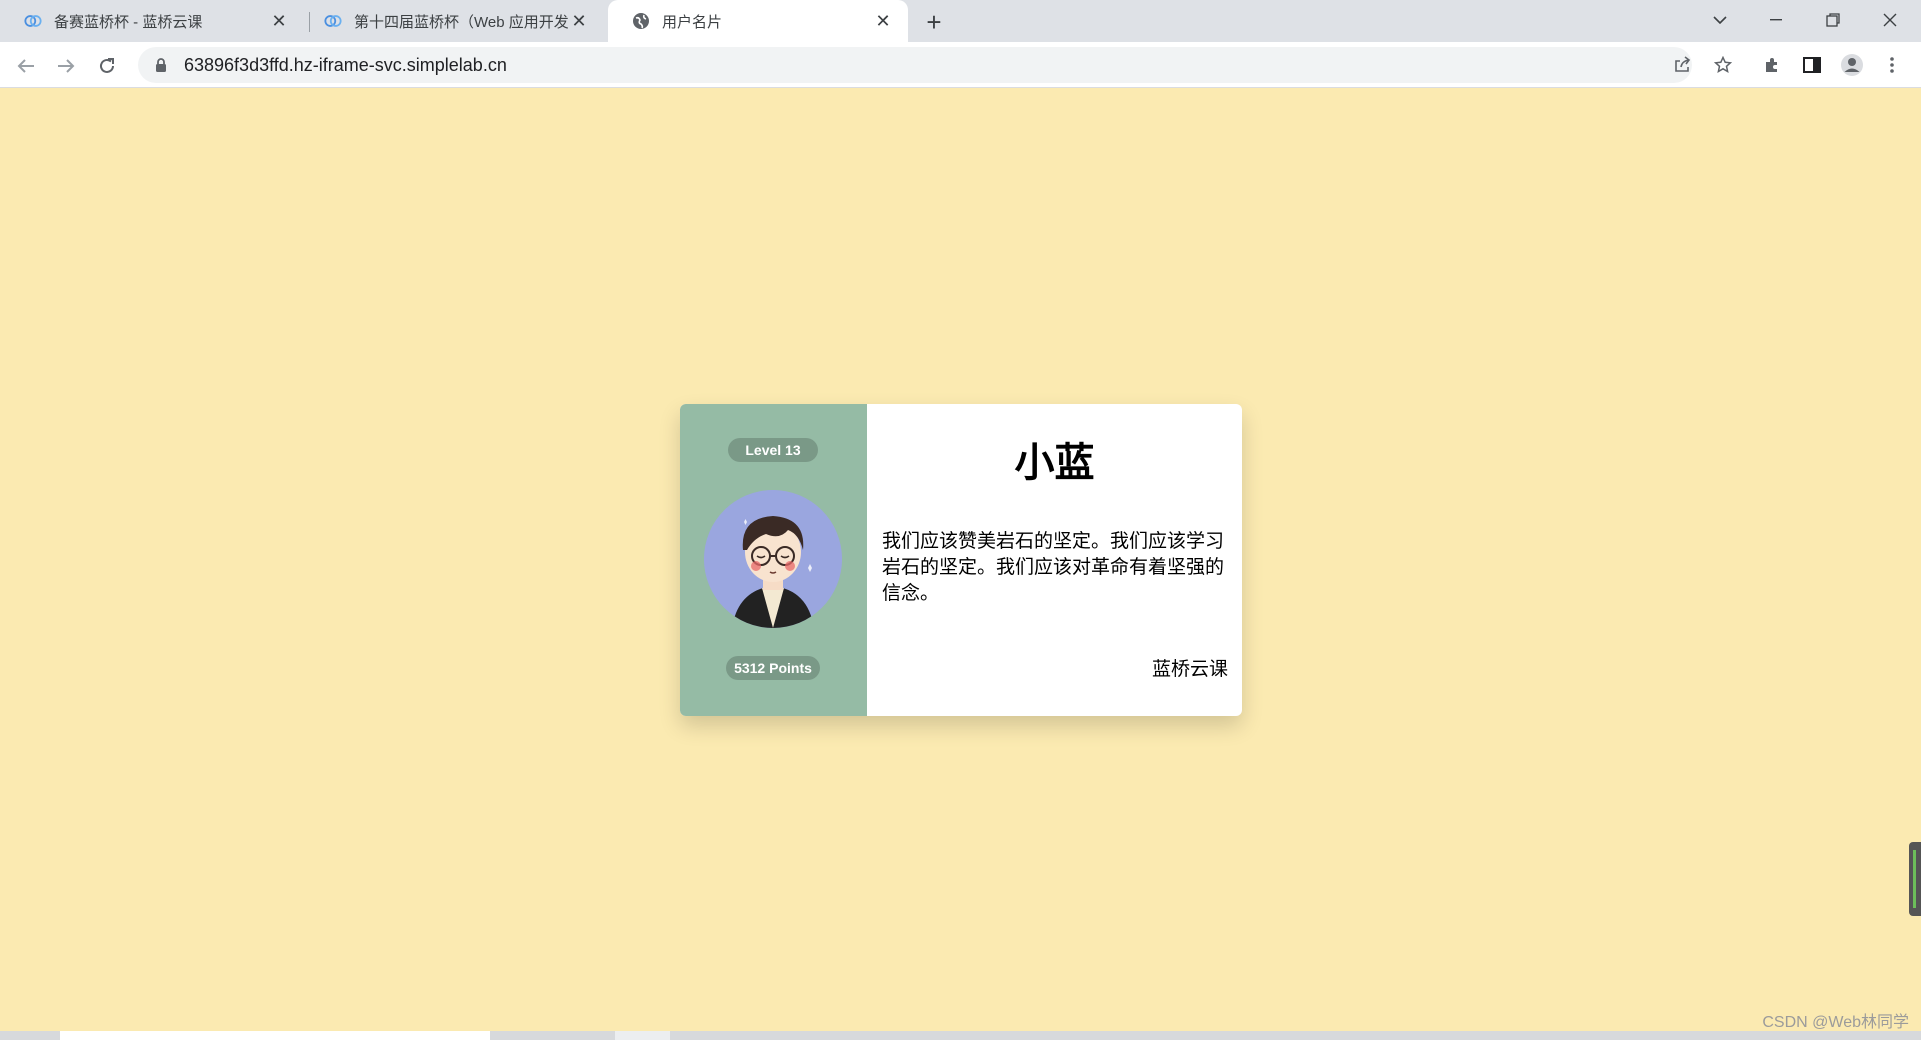 The width and height of the screenshot is (1921, 1040). Describe the element at coordinates (461, 22) in the screenshot. I see `tab-title: 第十四届蓝桥杯（Web 应用开发` at that location.